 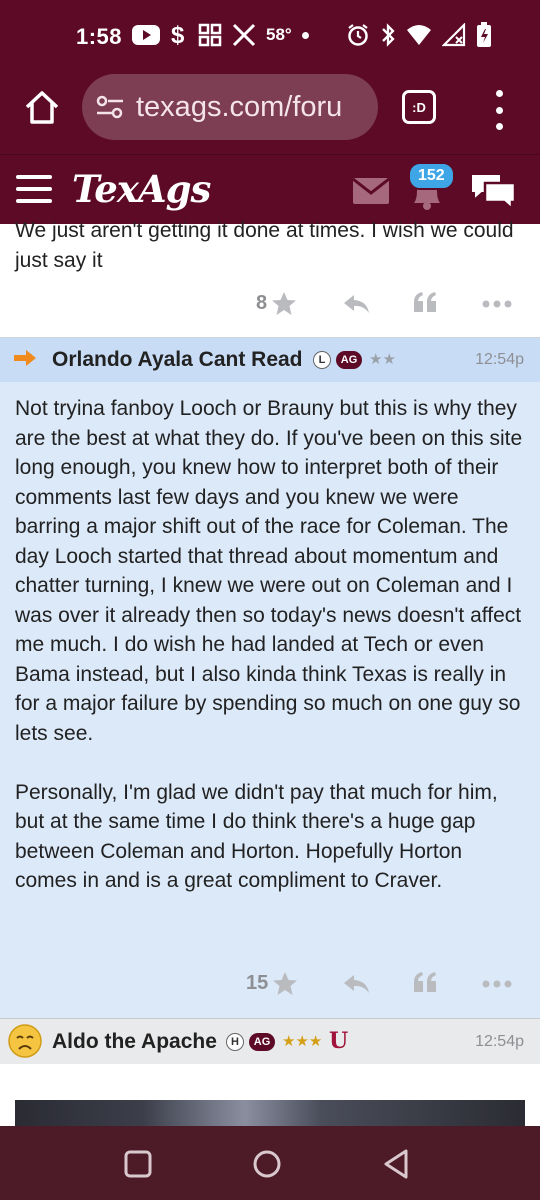 What do you see at coordinates (267, 1164) in the screenshot?
I see `home-nav-icon` at bounding box center [267, 1164].